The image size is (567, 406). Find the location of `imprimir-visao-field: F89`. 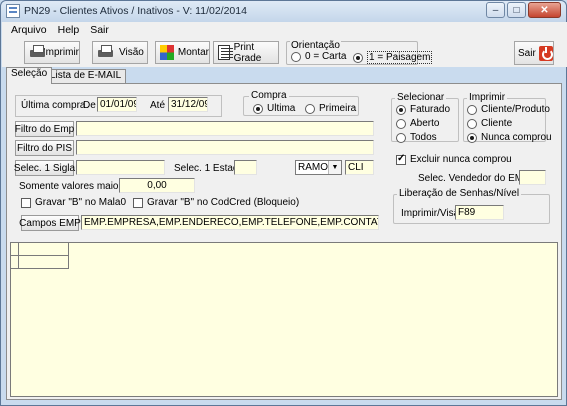

imprimir-visao-field: F89 is located at coordinates (479, 212).